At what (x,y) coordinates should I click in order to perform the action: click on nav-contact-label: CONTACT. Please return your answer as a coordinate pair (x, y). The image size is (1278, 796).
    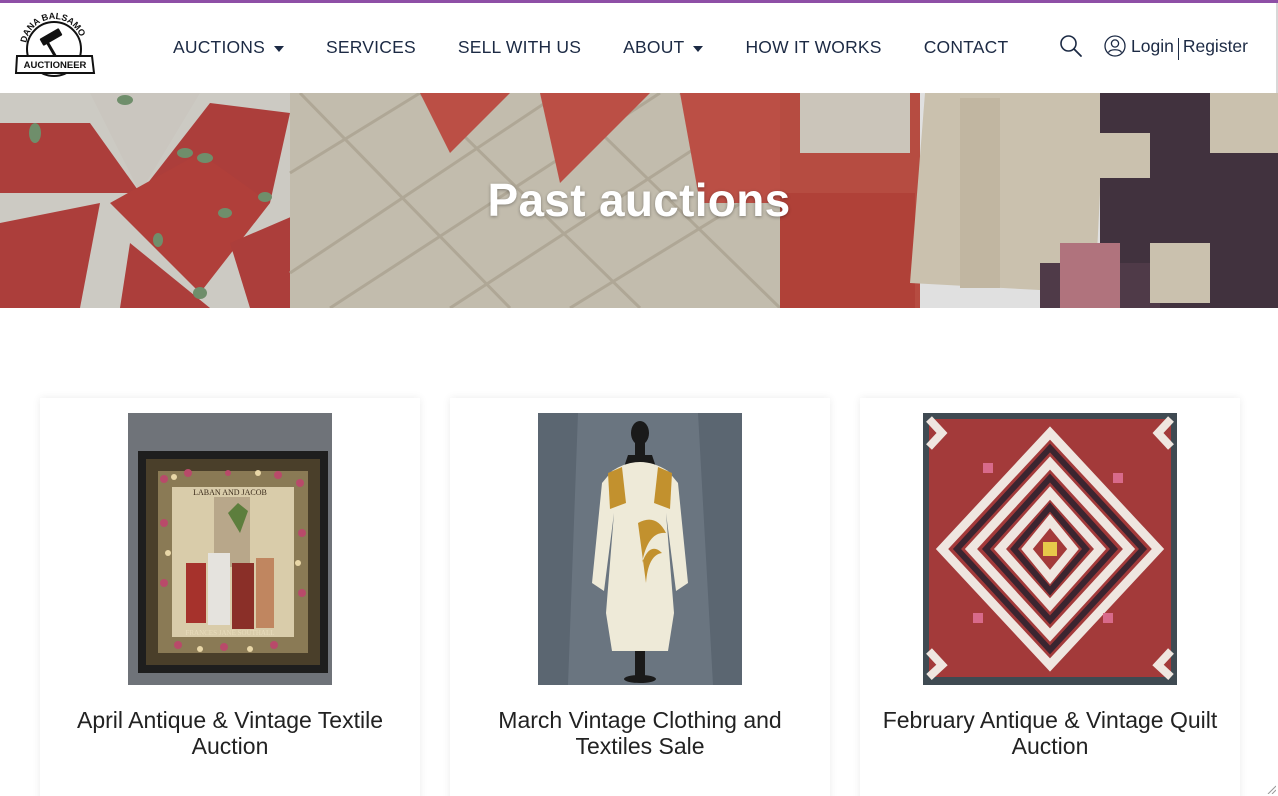
    Looking at the image, I should click on (966, 47).